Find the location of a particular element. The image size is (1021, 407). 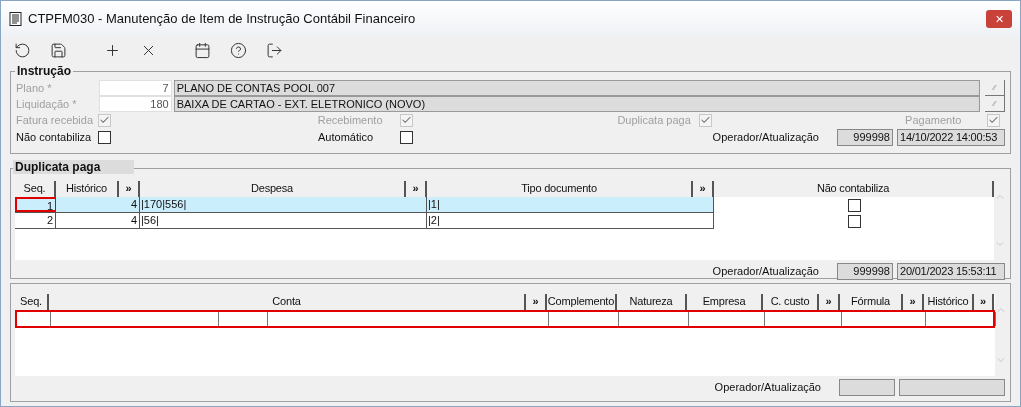

column-header: Conta is located at coordinates (287, 302).